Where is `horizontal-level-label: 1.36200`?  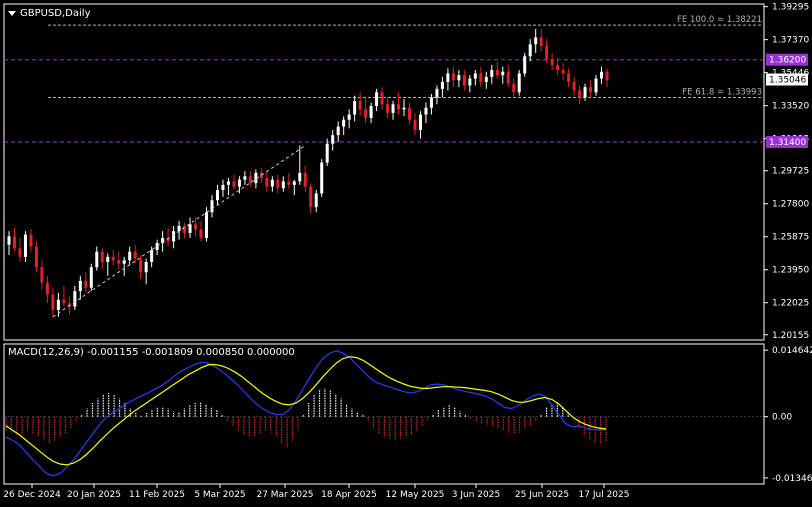
horizontal-level-label: 1.36200 is located at coordinates (787, 61).